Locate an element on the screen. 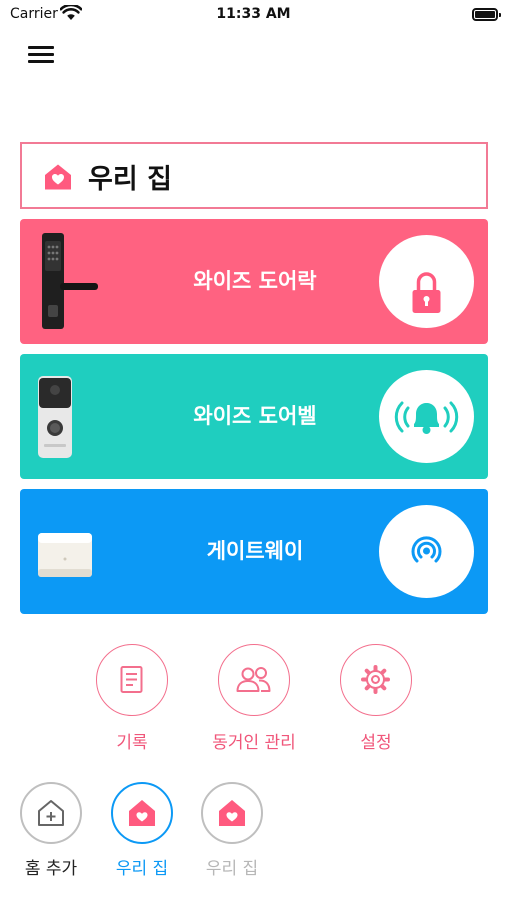 The height and width of the screenshot is (900, 507). settings-icon-circle is located at coordinates (376, 680).